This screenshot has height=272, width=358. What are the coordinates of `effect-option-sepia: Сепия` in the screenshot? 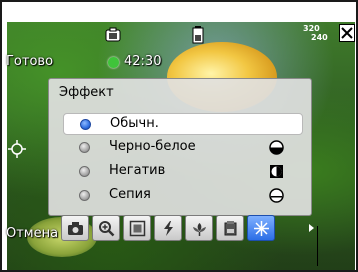 It's located at (183, 196).